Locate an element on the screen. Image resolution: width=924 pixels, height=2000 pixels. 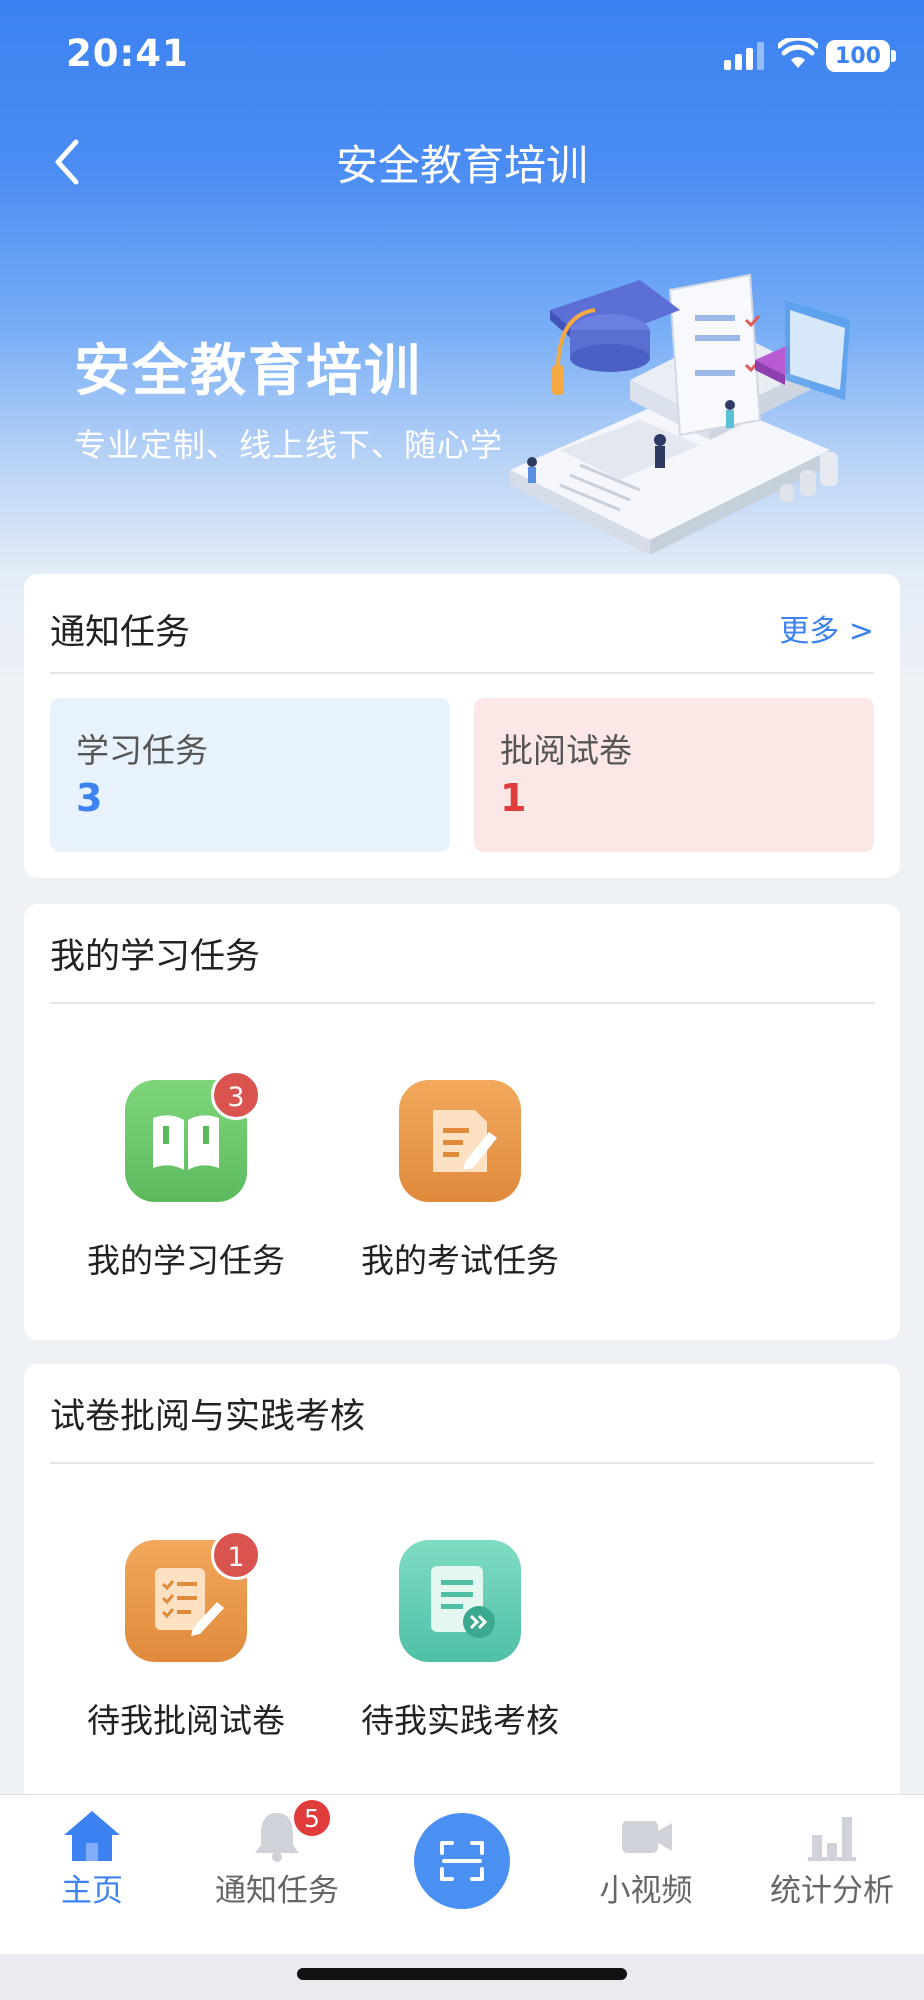
status-bar: 20:41 100 is located at coordinates (462, 56).